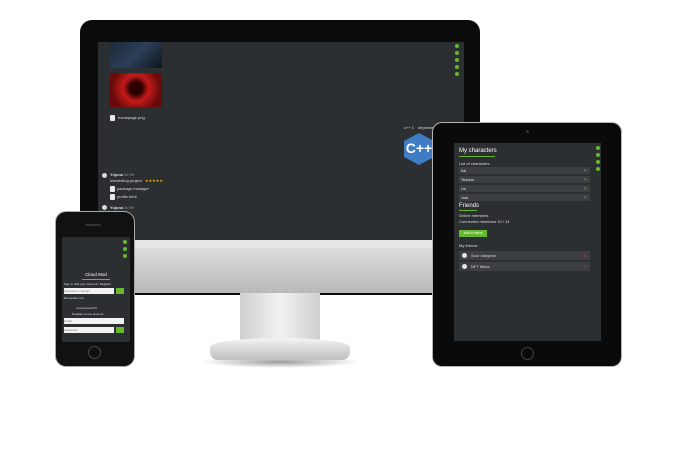 The image size is (686, 452). I want to click on friend-name: Sour dungeon, so click(484, 255).